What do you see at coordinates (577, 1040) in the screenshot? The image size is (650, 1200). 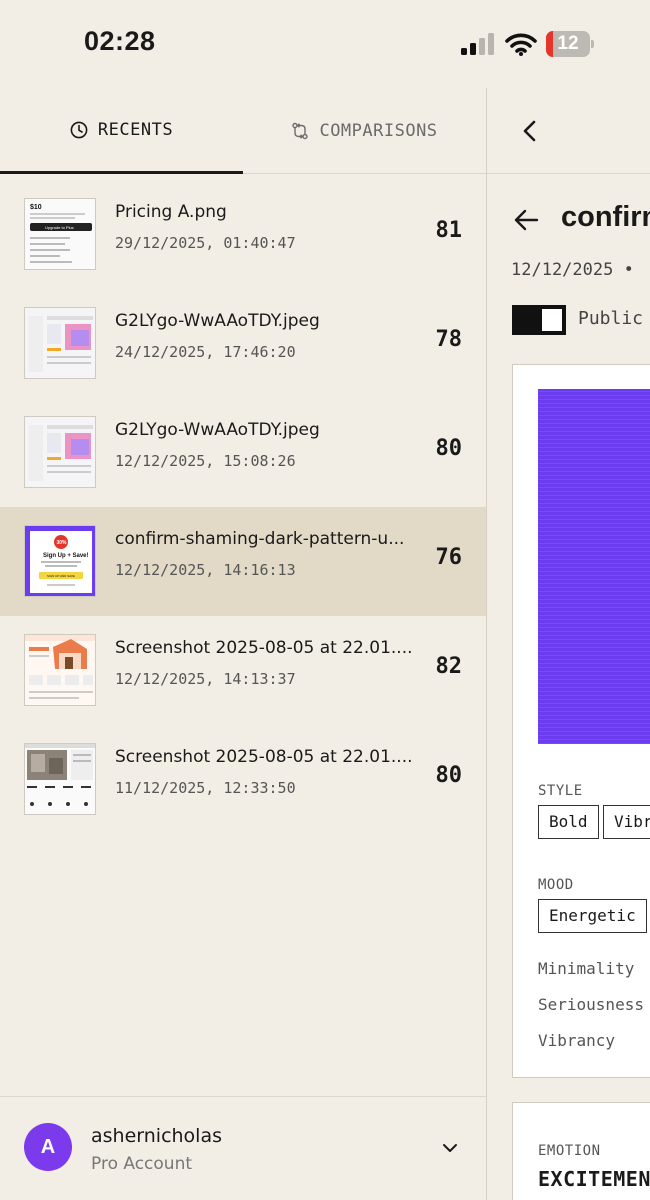 I see `metric-label: Vibrancy` at bounding box center [577, 1040].